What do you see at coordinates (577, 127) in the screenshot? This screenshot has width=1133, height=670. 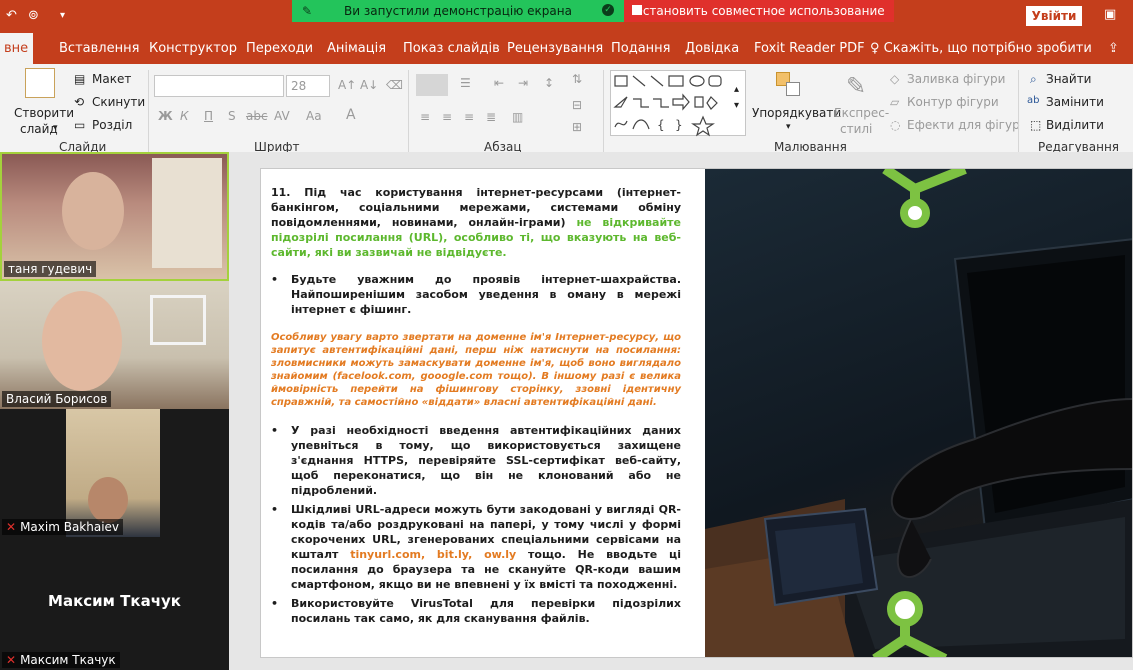 I see `smartart-icon: ⊞` at bounding box center [577, 127].